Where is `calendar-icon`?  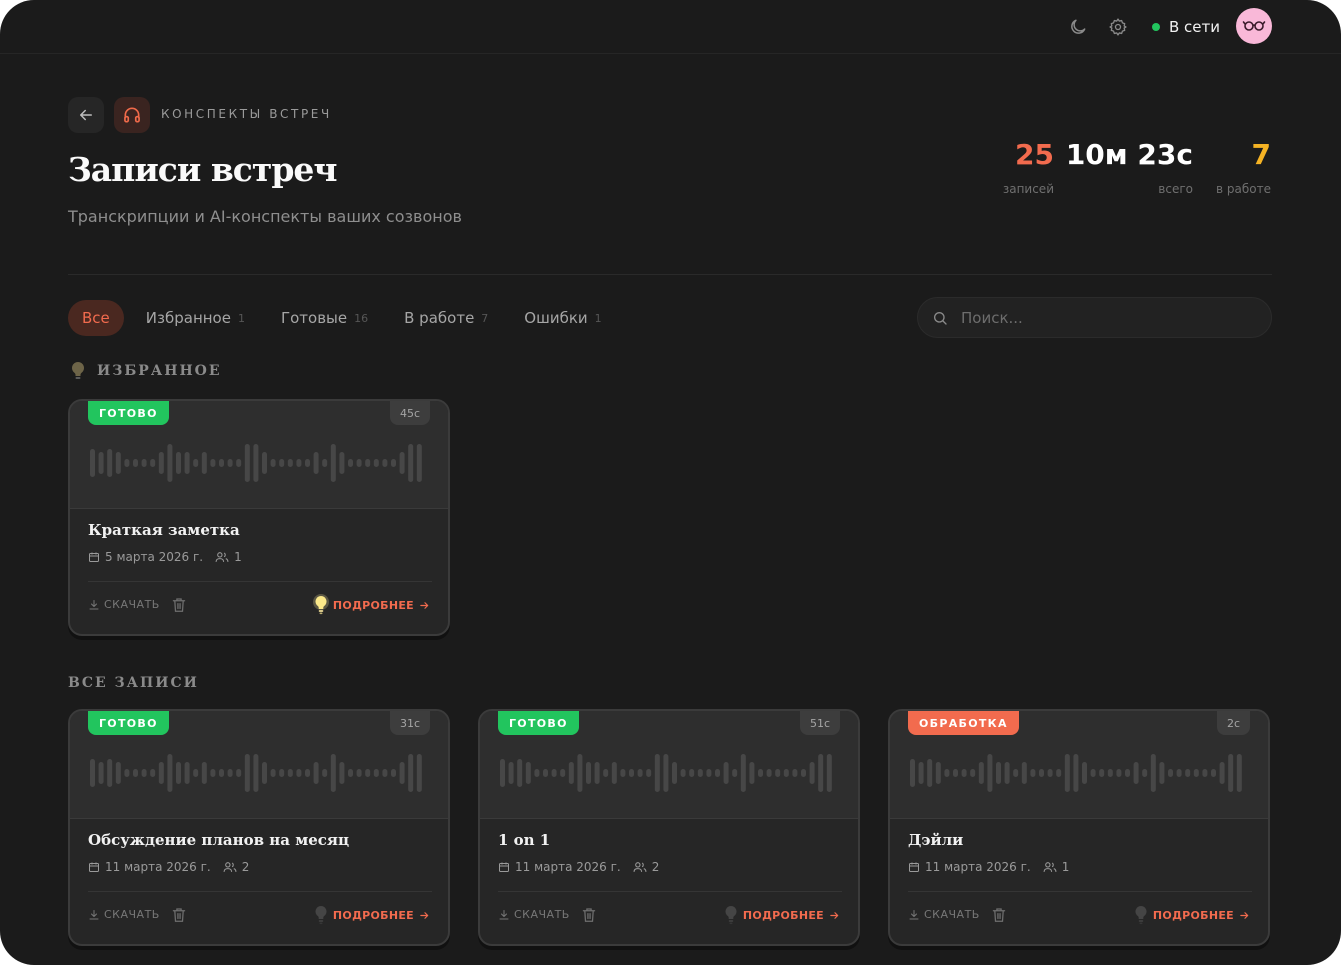 calendar-icon is located at coordinates (94, 557).